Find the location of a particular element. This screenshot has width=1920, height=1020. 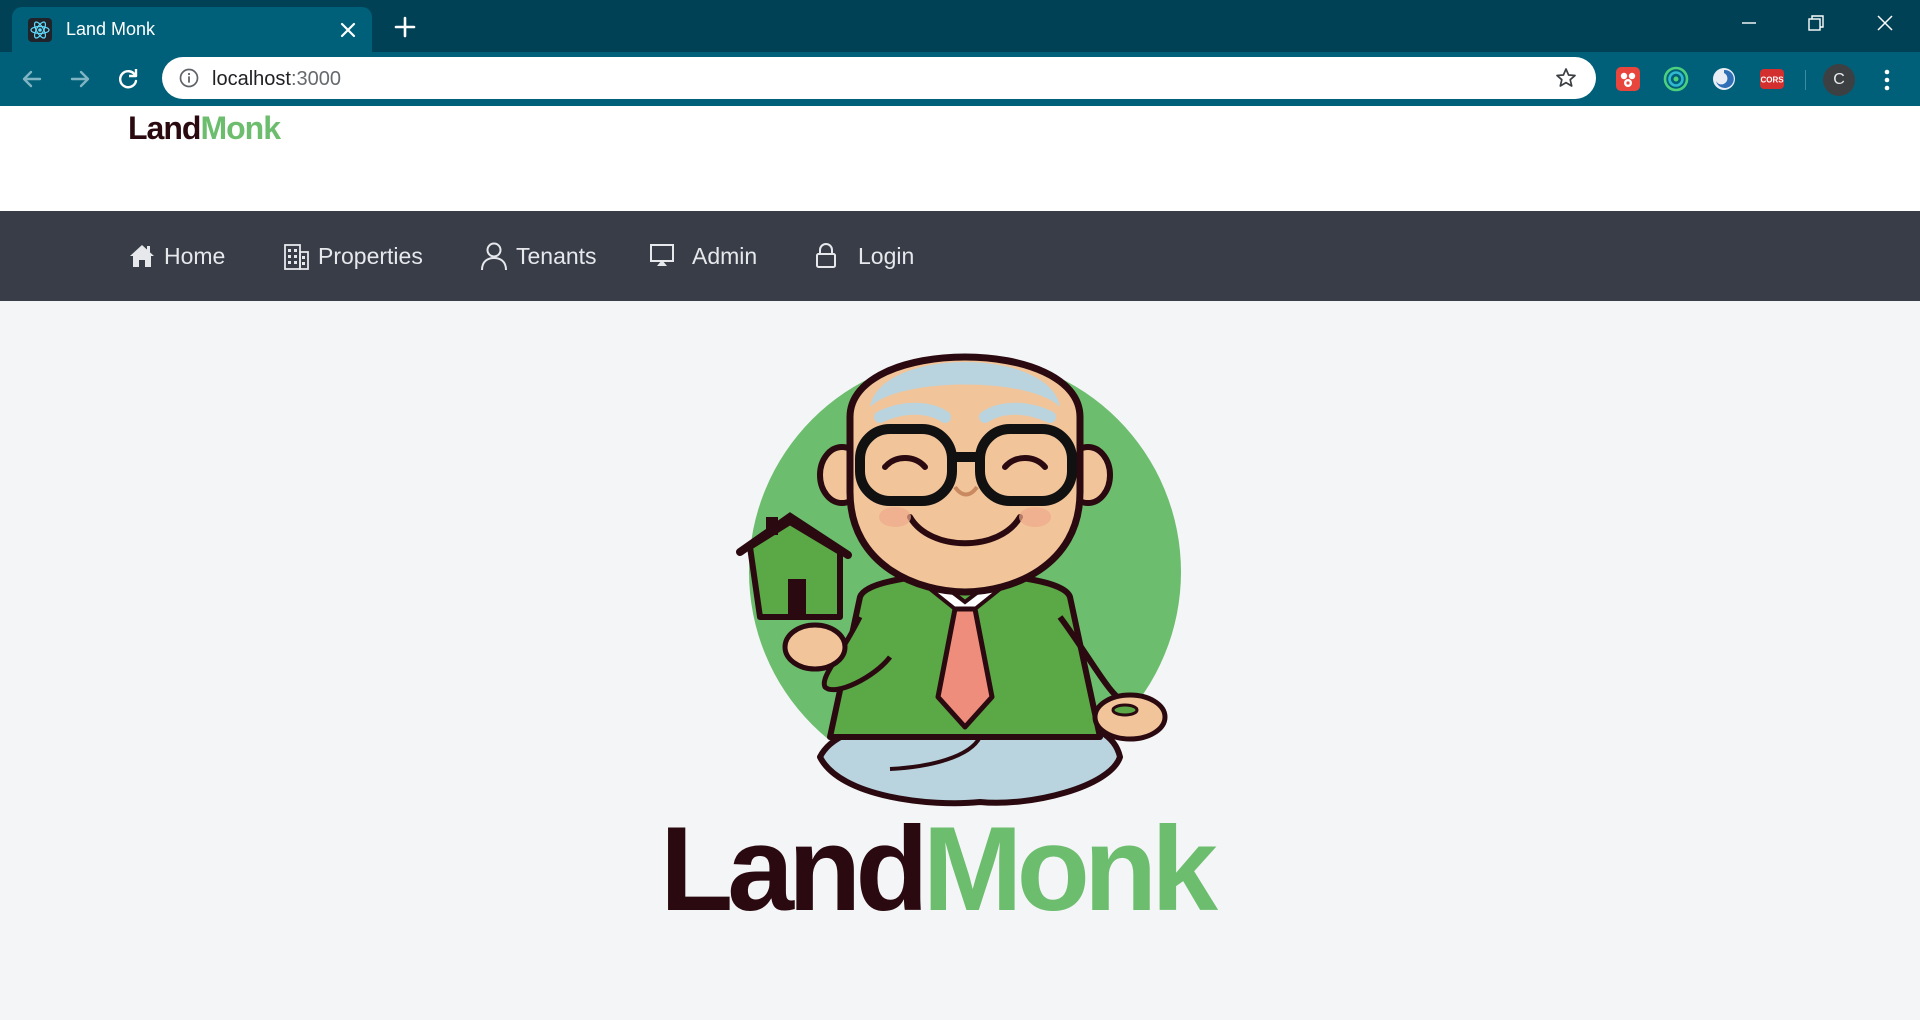

back-arrow-icon is located at coordinates (32, 79).